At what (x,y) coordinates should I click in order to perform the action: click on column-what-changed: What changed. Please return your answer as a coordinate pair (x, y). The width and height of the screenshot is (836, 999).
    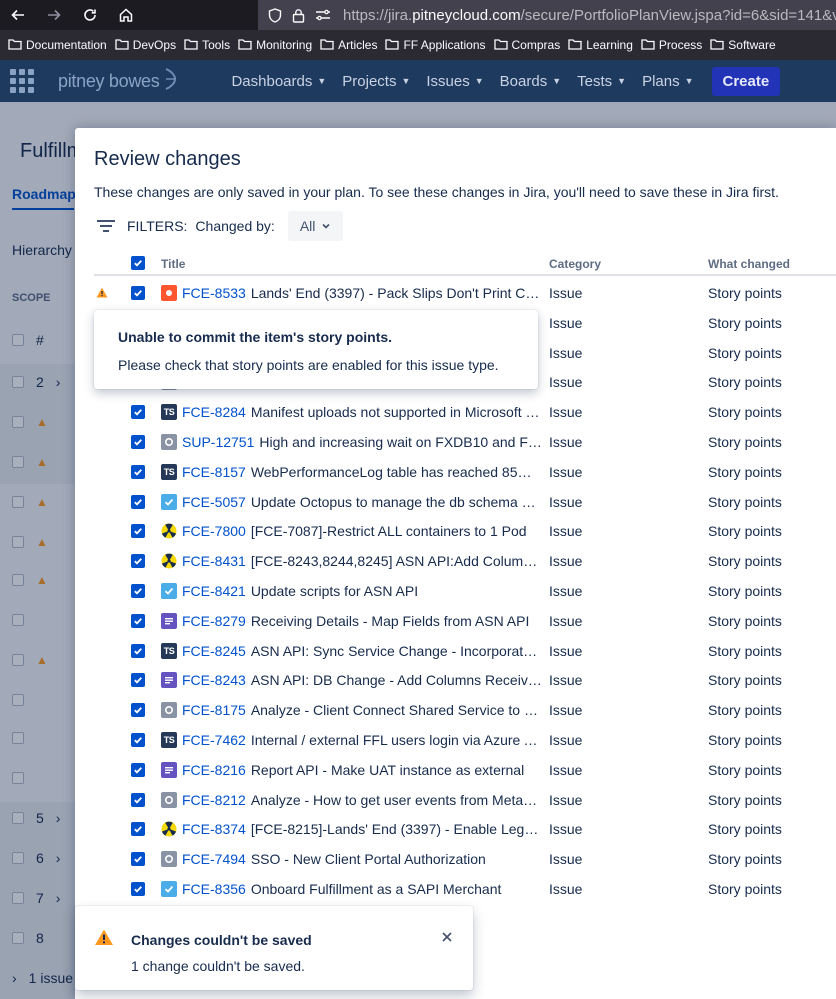
    Looking at the image, I should click on (749, 264).